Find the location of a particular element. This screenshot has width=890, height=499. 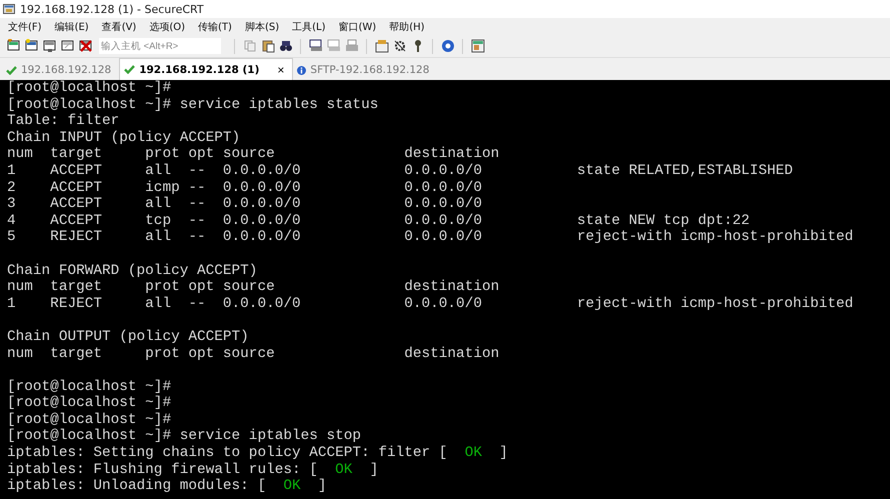

session-tab: 192.168.192.128 is located at coordinates (61, 70).